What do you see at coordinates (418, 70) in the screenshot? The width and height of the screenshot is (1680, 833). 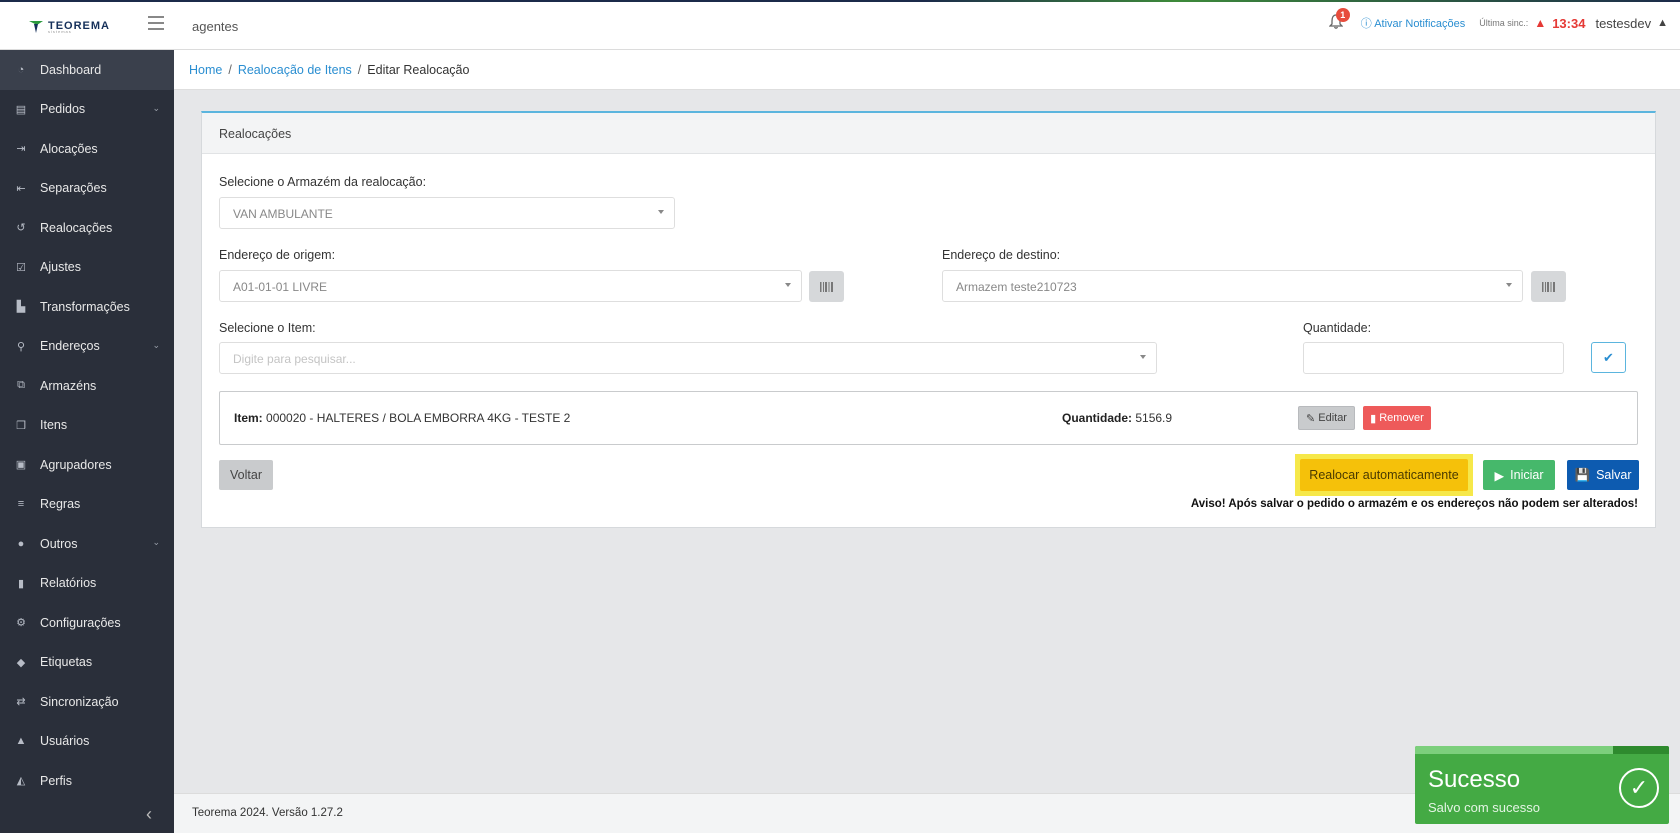 I see `breadcrumb-current: Editar Realocação` at bounding box center [418, 70].